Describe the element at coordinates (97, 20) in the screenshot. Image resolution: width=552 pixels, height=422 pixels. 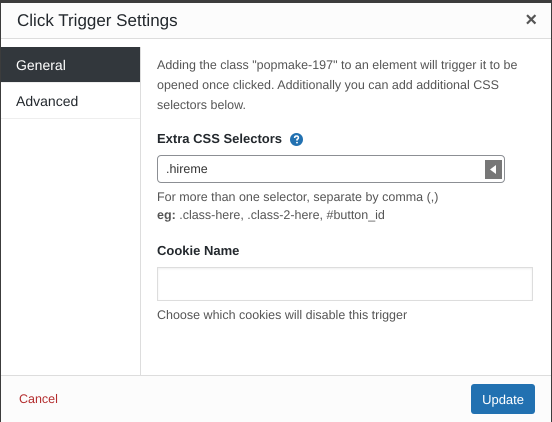
I see `dialog-title: Click Trigger Settings` at that location.